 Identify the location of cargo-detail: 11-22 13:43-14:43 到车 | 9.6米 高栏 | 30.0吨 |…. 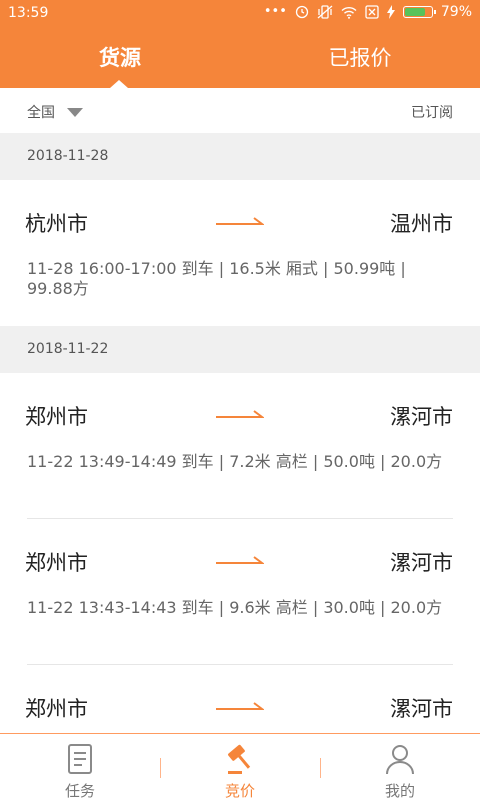
(235, 607).